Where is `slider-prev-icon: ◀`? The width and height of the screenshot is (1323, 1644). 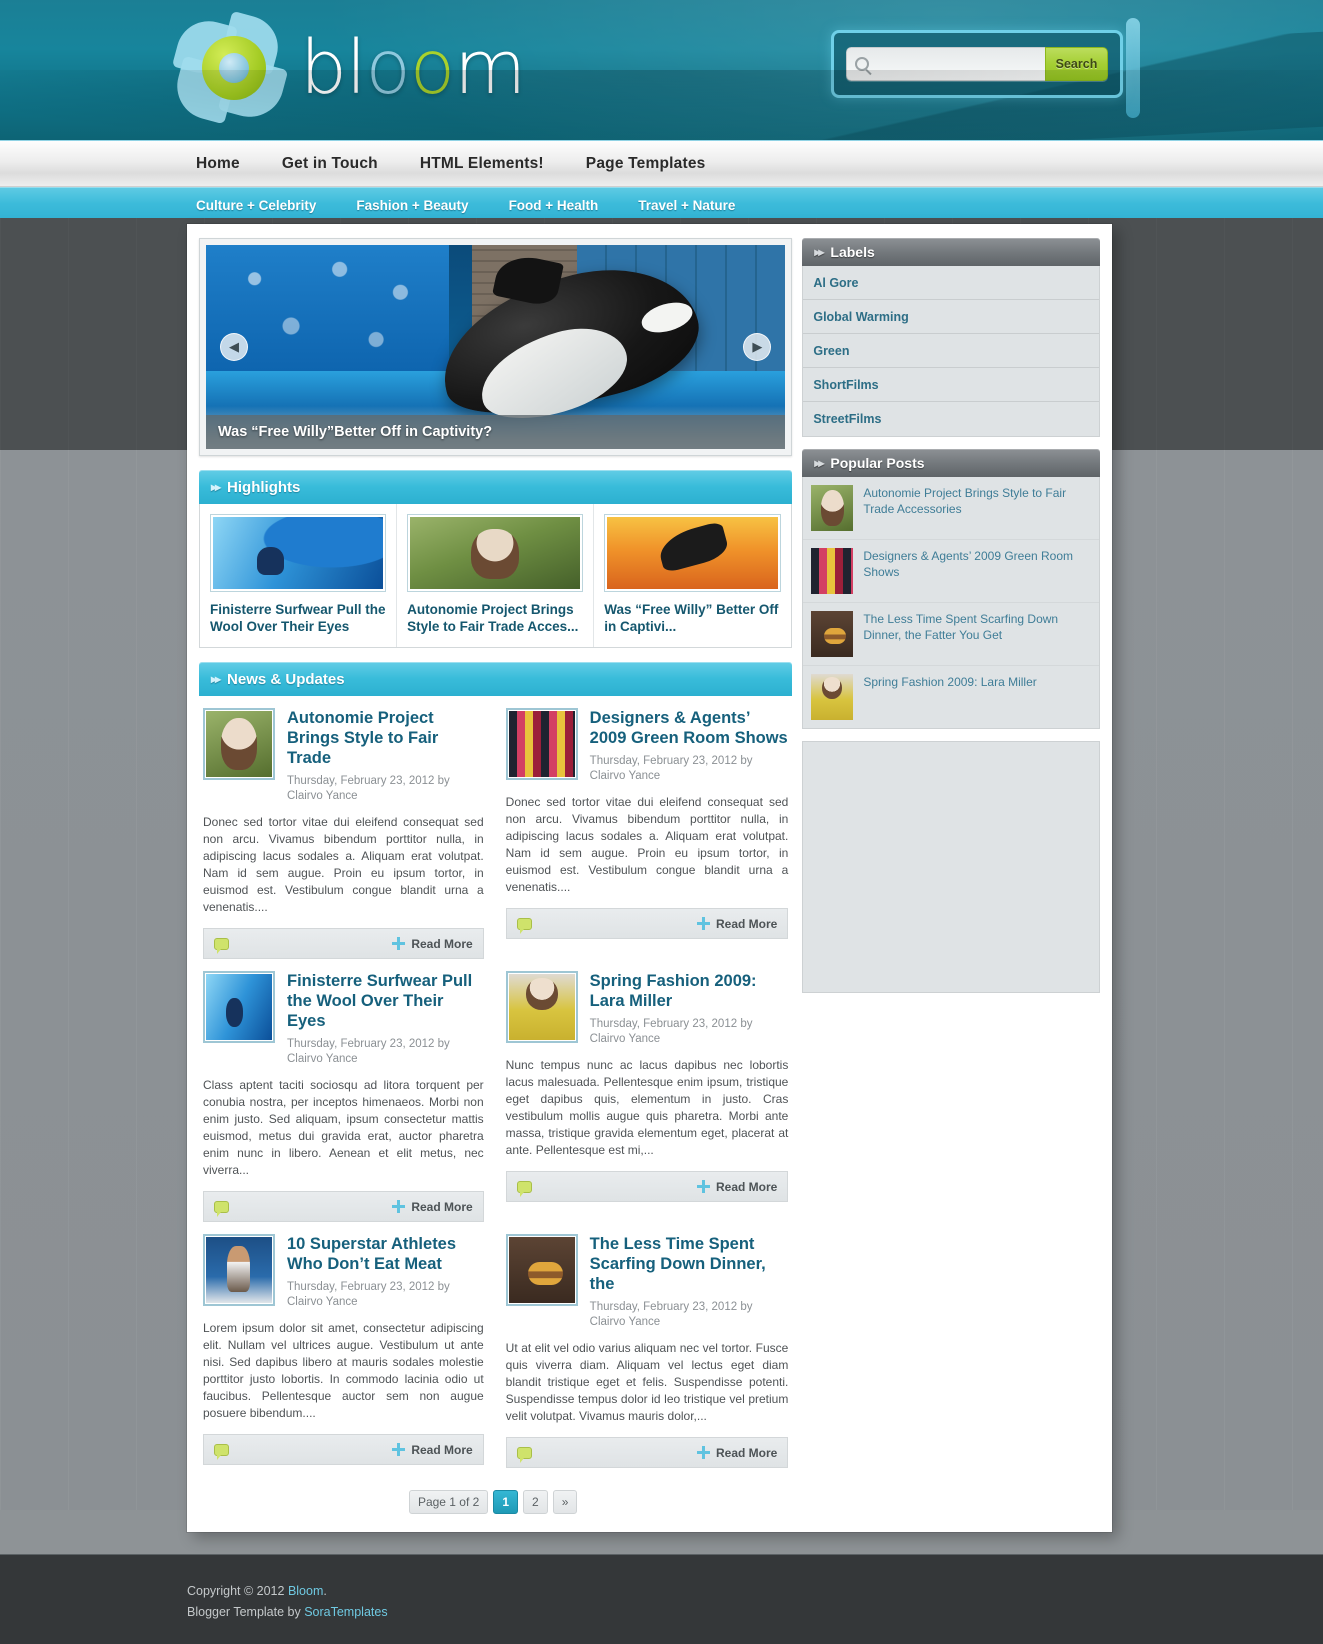
slider-prev-icon: ◀ is located at coordinates (234, 347).